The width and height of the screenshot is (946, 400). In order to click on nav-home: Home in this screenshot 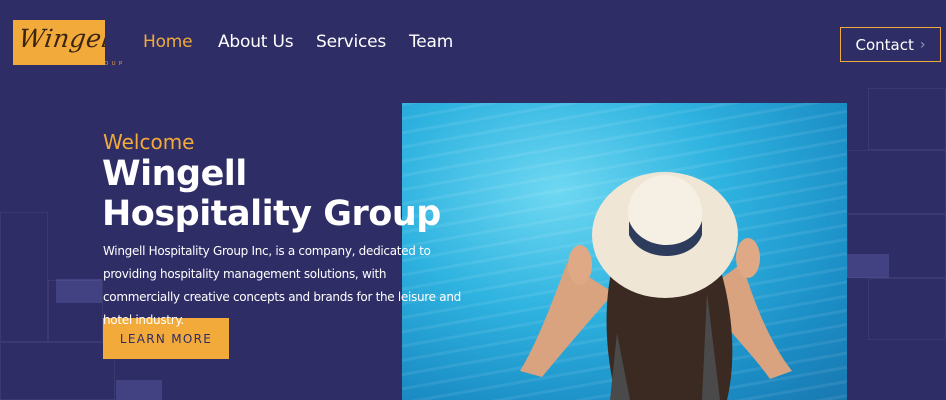, I will do `click(168, 42)`.